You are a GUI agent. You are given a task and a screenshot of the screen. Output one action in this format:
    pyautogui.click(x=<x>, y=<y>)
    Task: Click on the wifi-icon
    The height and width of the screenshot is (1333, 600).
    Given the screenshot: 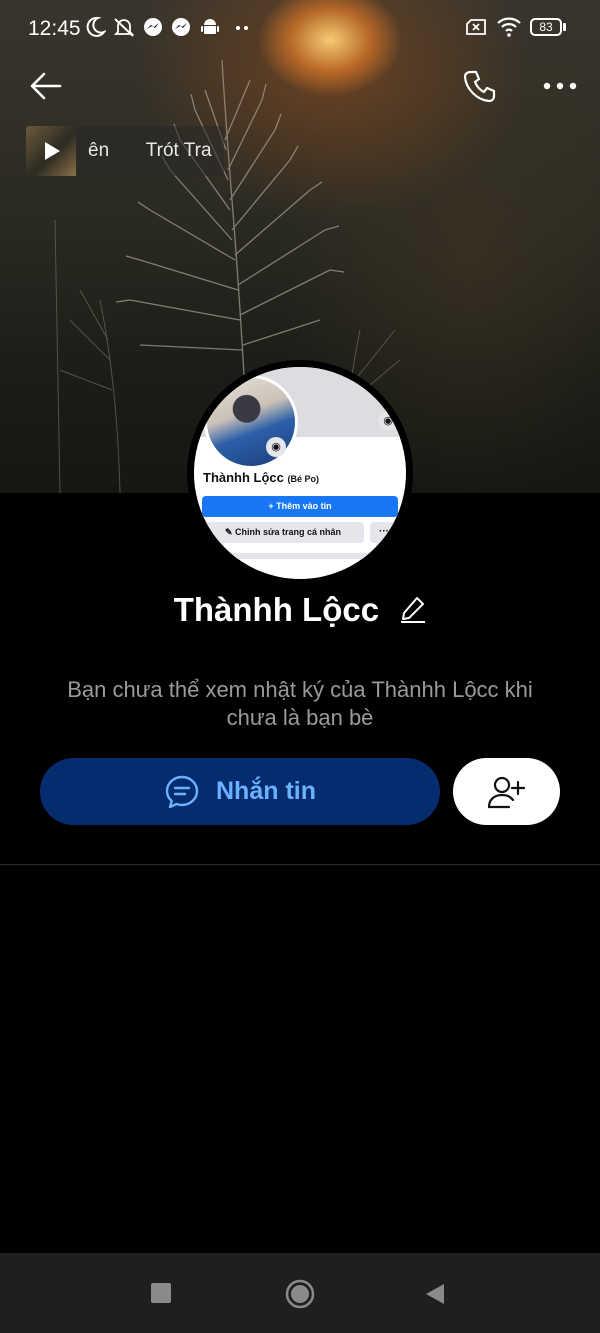 What is the action you would take?
    pyautogui.click(x=509, y=27)
    